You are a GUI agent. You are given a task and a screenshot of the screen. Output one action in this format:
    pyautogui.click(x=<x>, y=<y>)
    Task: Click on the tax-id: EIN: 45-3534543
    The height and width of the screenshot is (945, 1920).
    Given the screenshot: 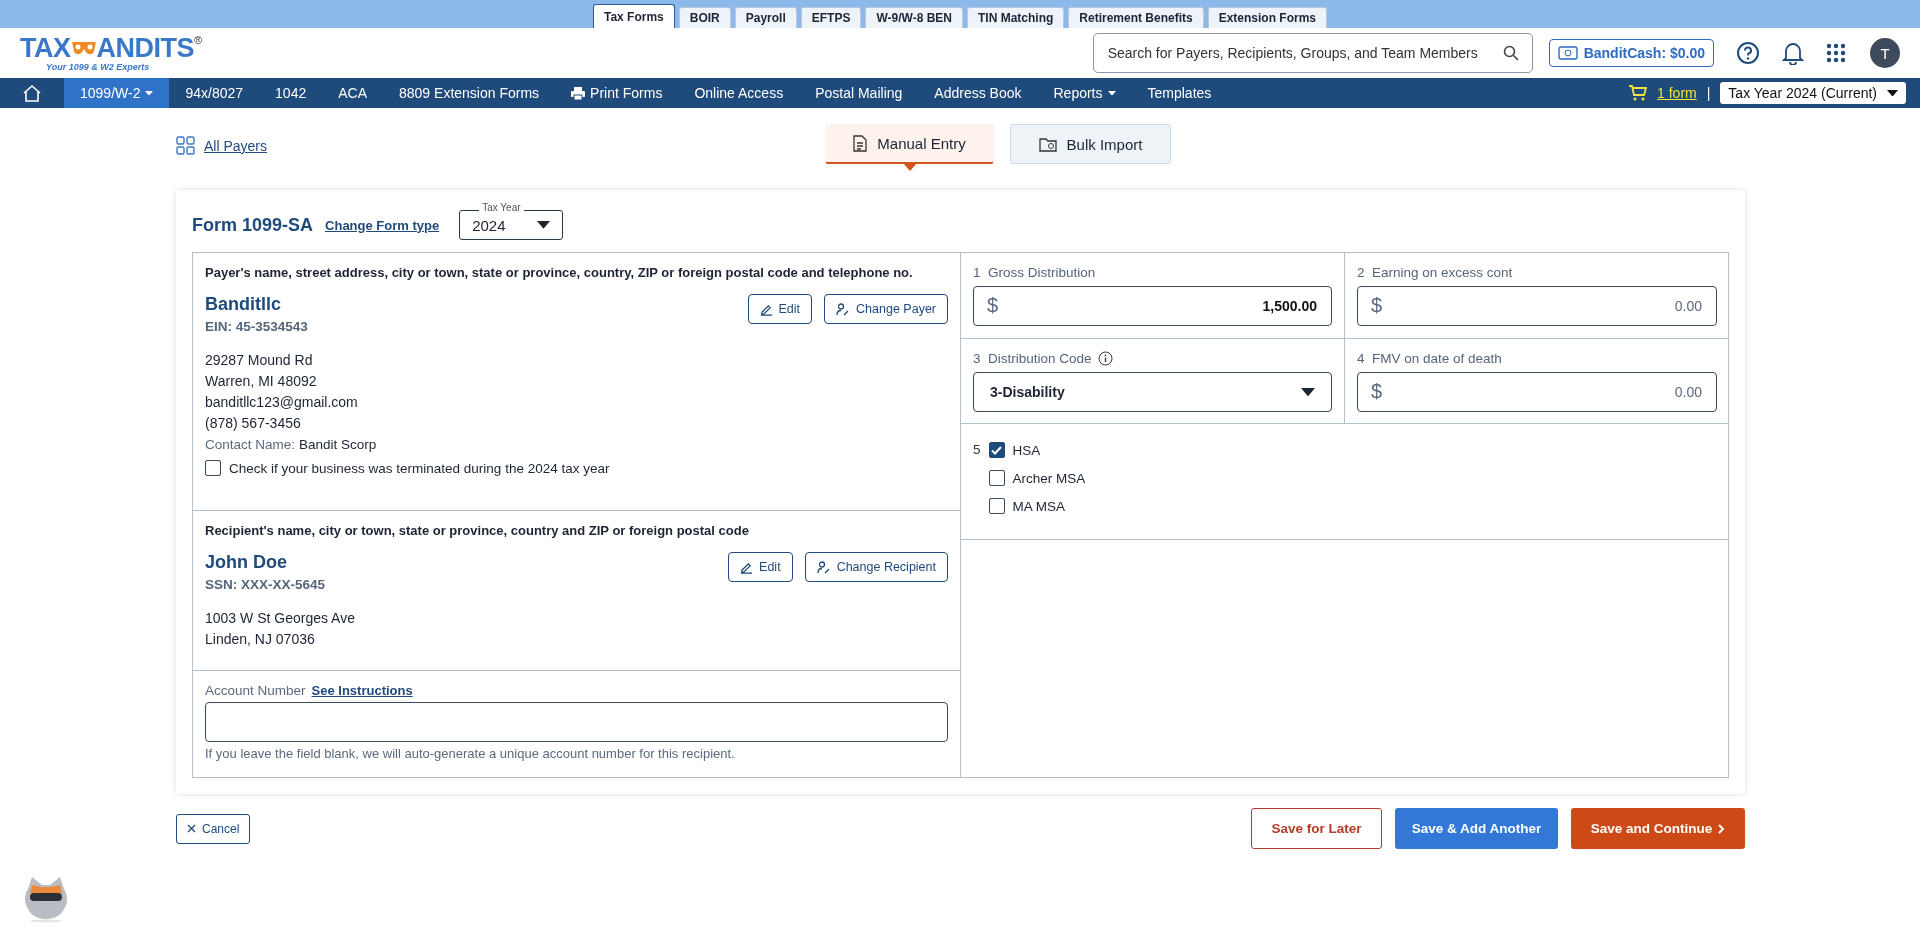 What is the action you would take?
    pyautogui.click(x=256, y=326)
    